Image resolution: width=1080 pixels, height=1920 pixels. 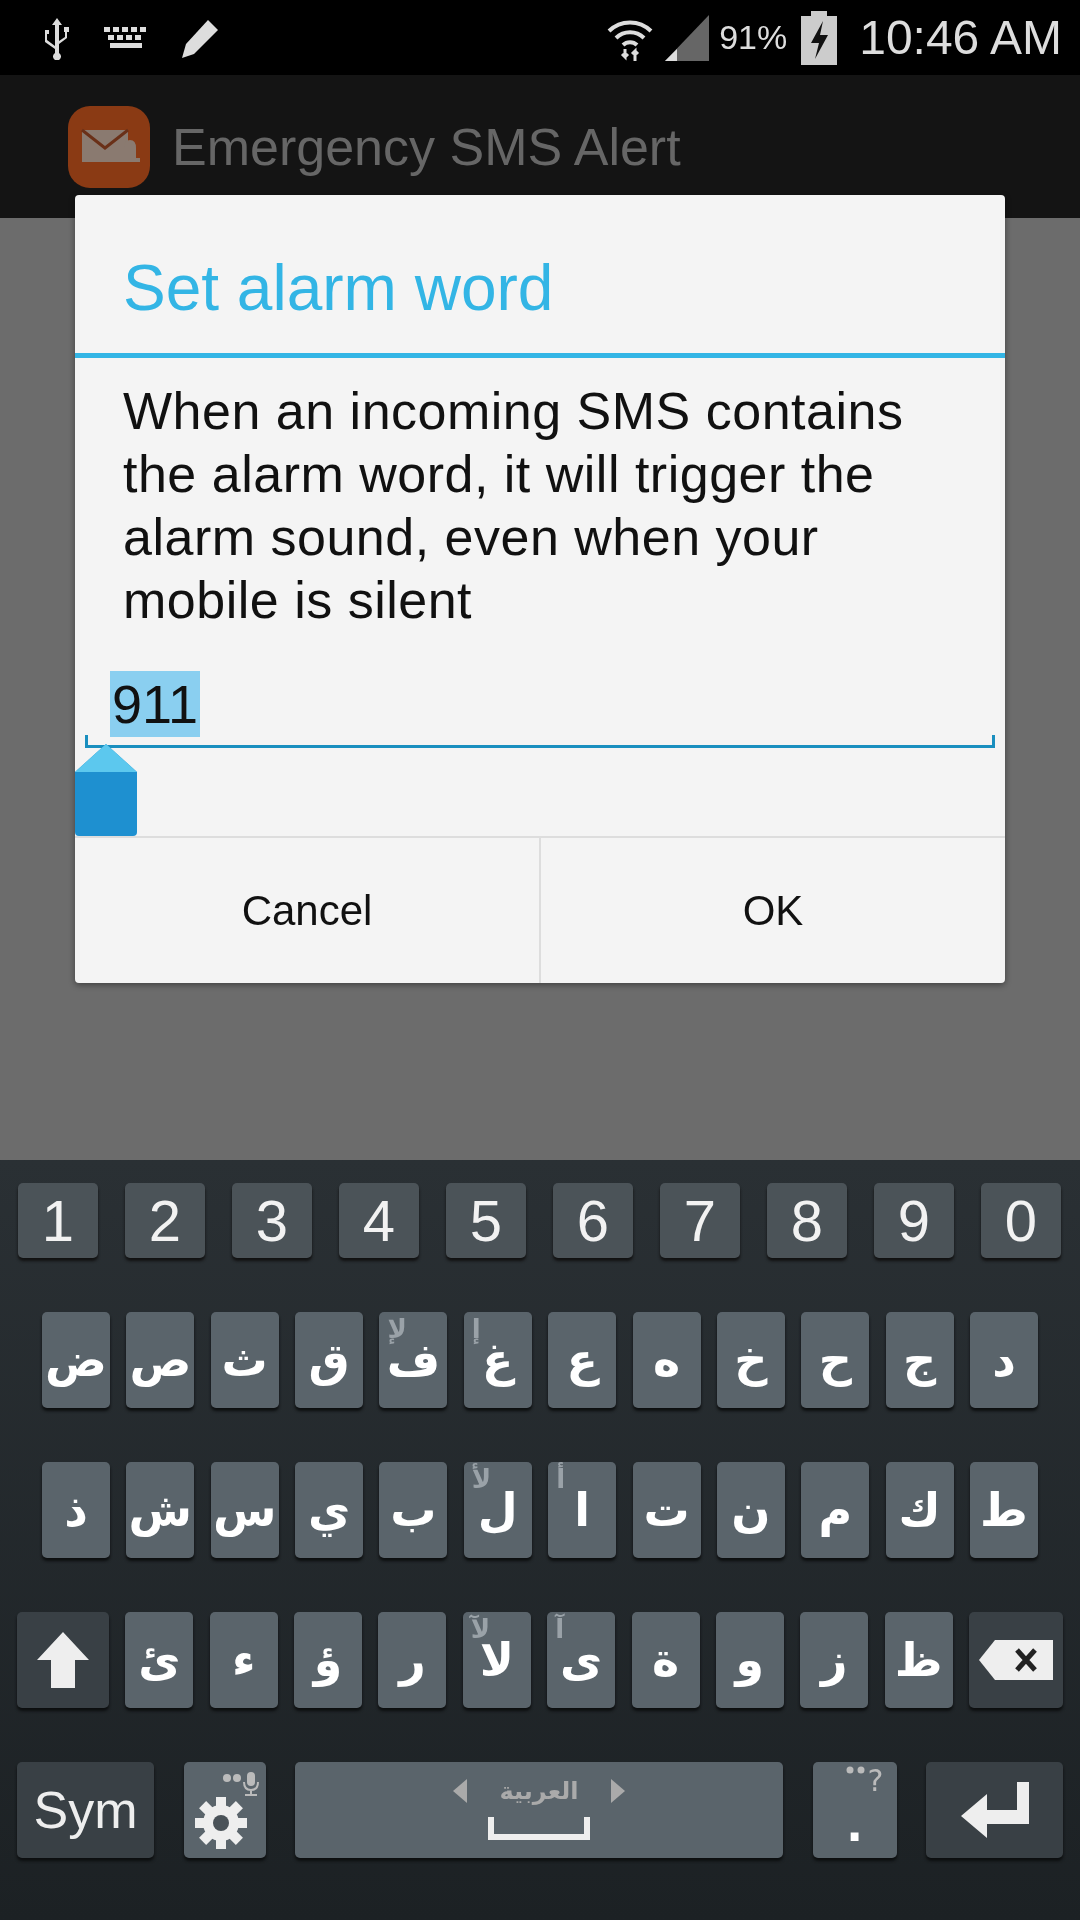 What do you see at coordinates (750, 1510) in the screenshot?
I see `letter-key: ن` at bounding box center [750, 1510].